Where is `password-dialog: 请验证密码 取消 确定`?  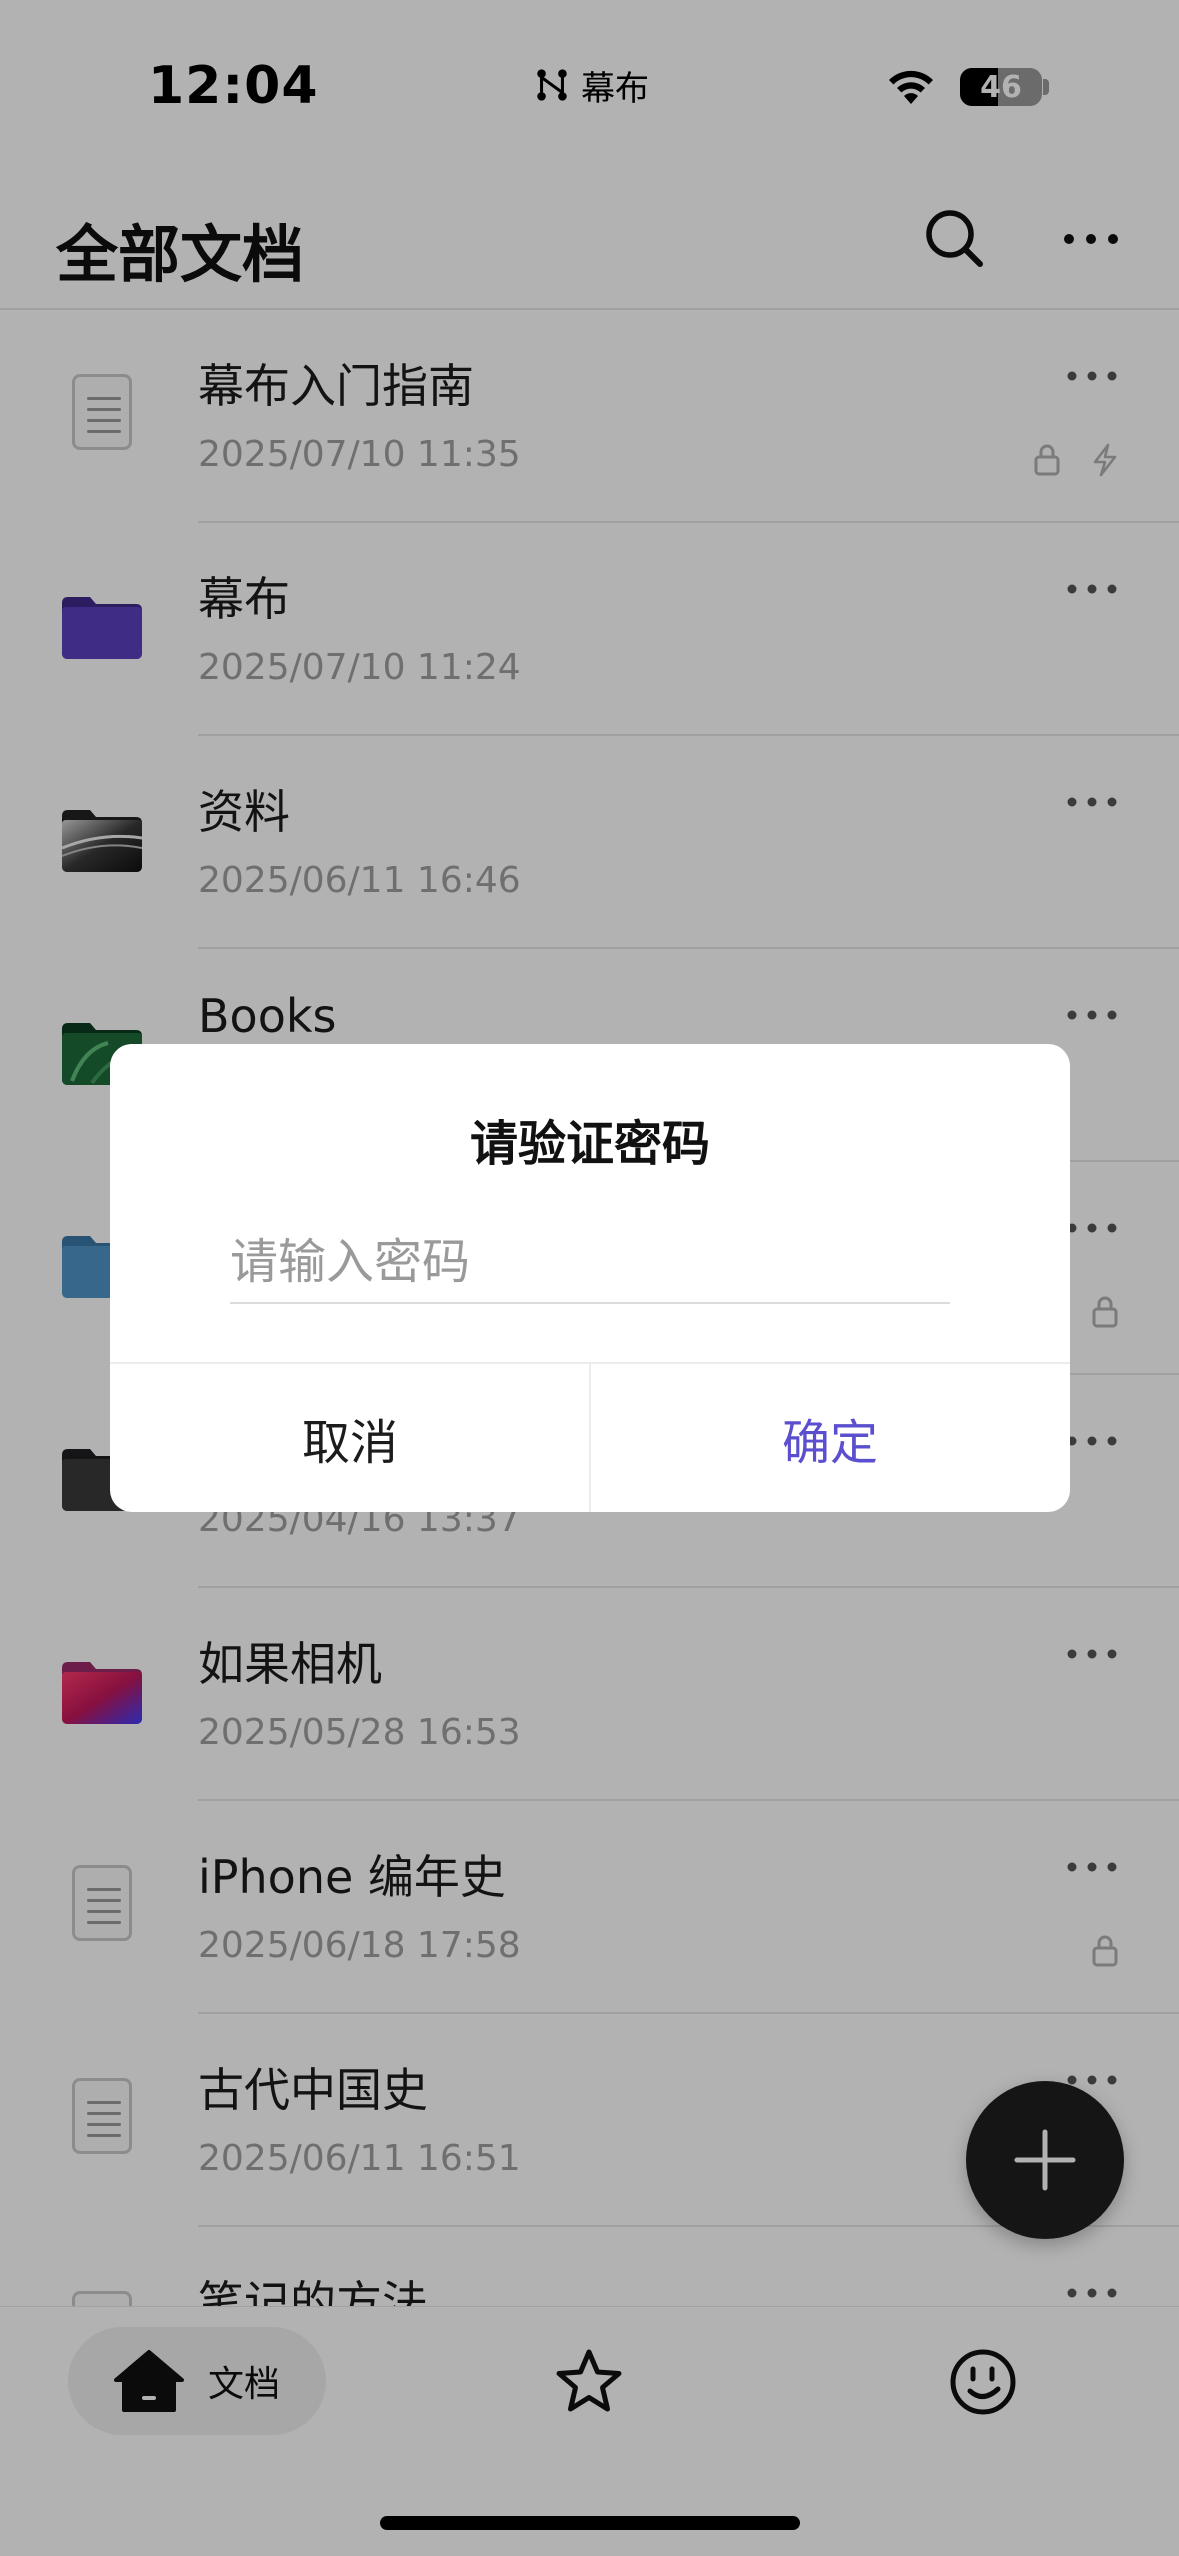 password-dialog: 请验证密码 取消 确定 is located at coordinates (590, 1278).